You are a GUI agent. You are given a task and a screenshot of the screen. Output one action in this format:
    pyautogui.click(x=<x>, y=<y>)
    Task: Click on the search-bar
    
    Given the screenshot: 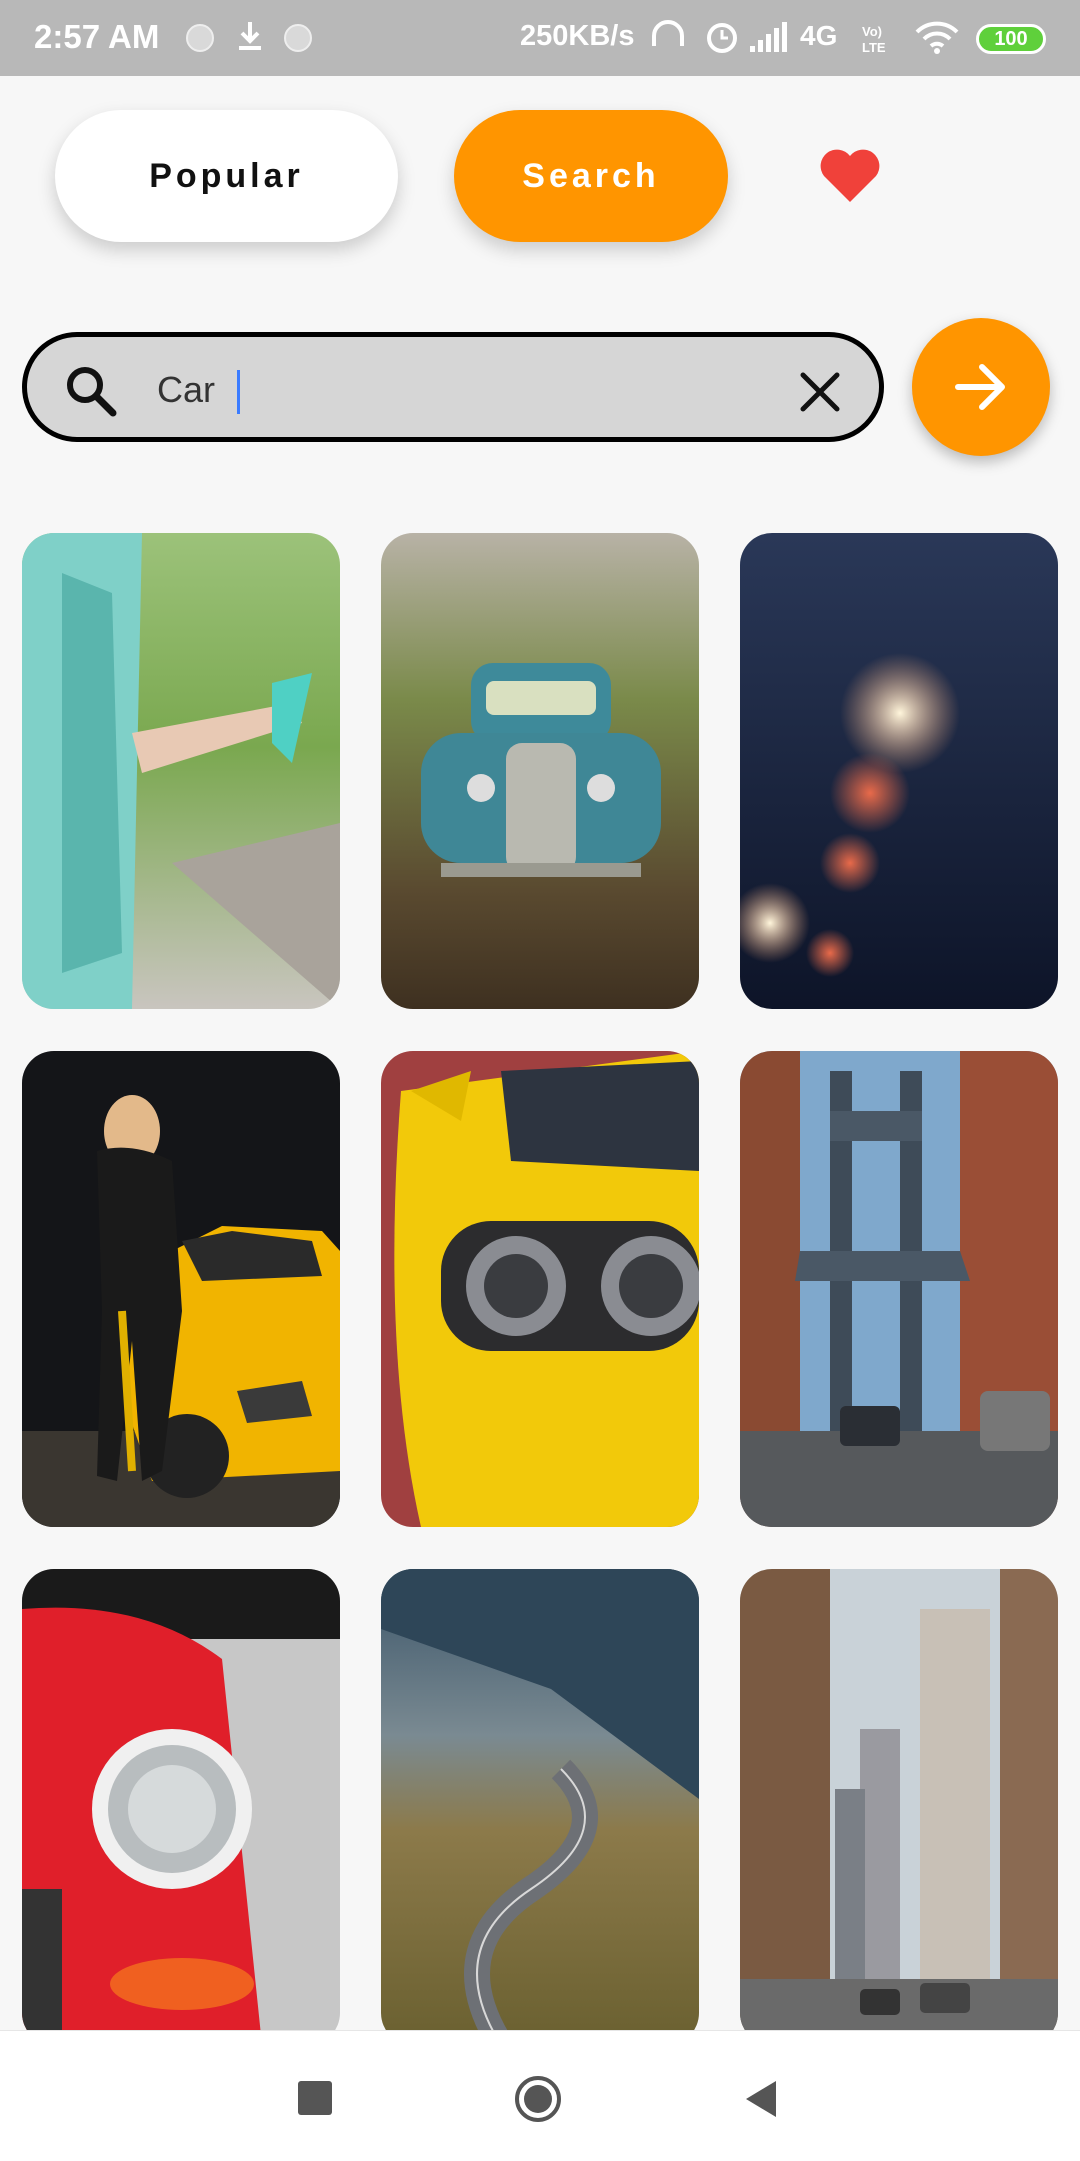 What is the action you would take?
    pyautogui.click(x=453, y=387)
    